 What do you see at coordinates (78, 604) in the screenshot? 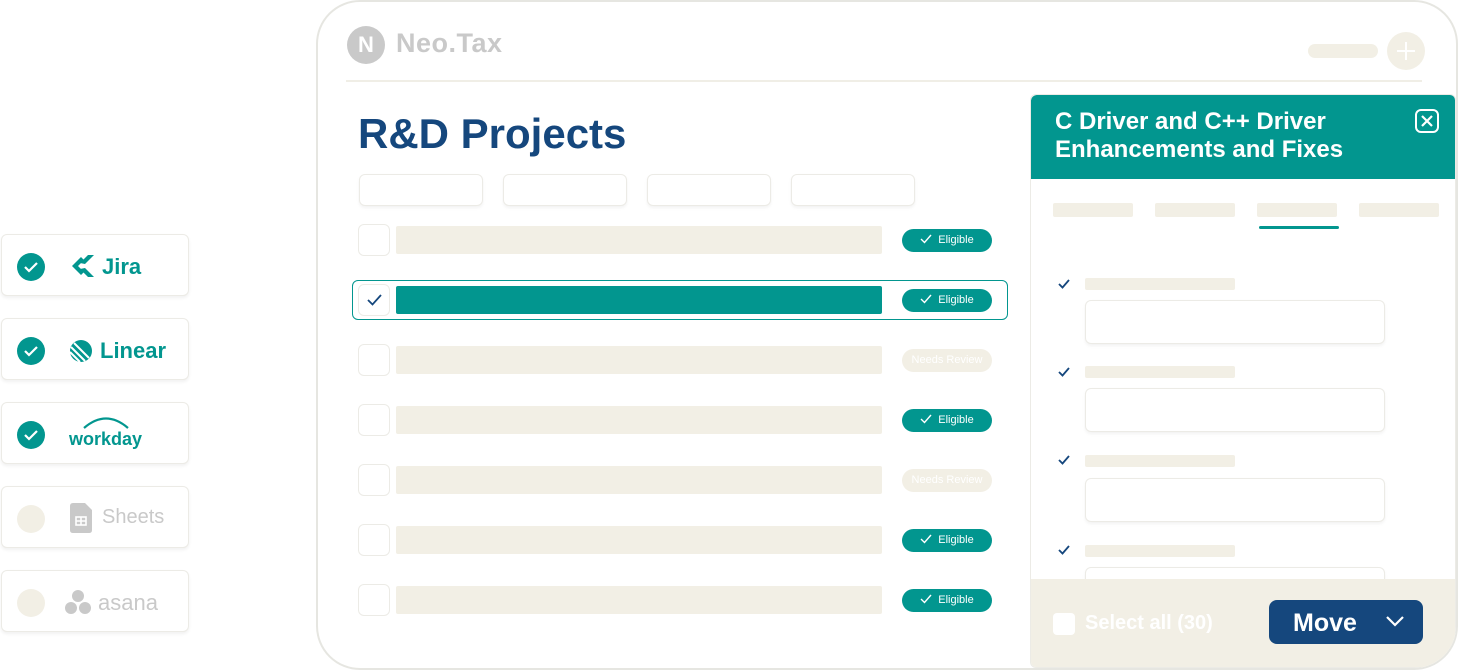
I see `asana-logo-icon` at bounding box center [78, 604].